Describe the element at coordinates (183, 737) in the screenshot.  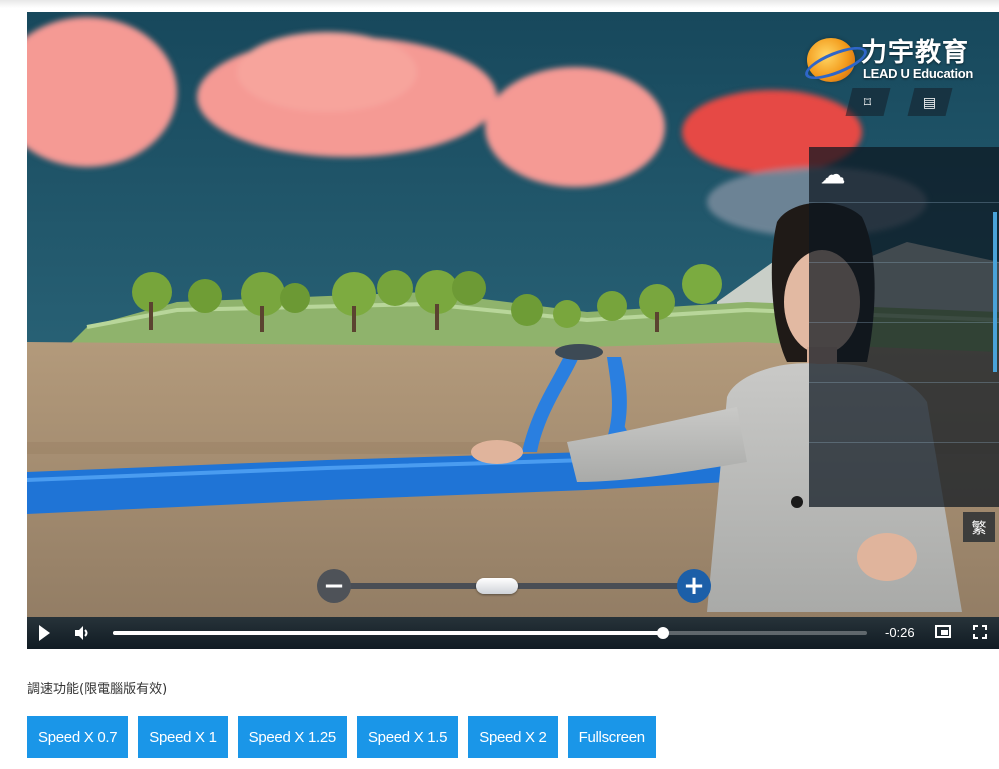
I see `speed-1-button: Speed X 1` at that location.